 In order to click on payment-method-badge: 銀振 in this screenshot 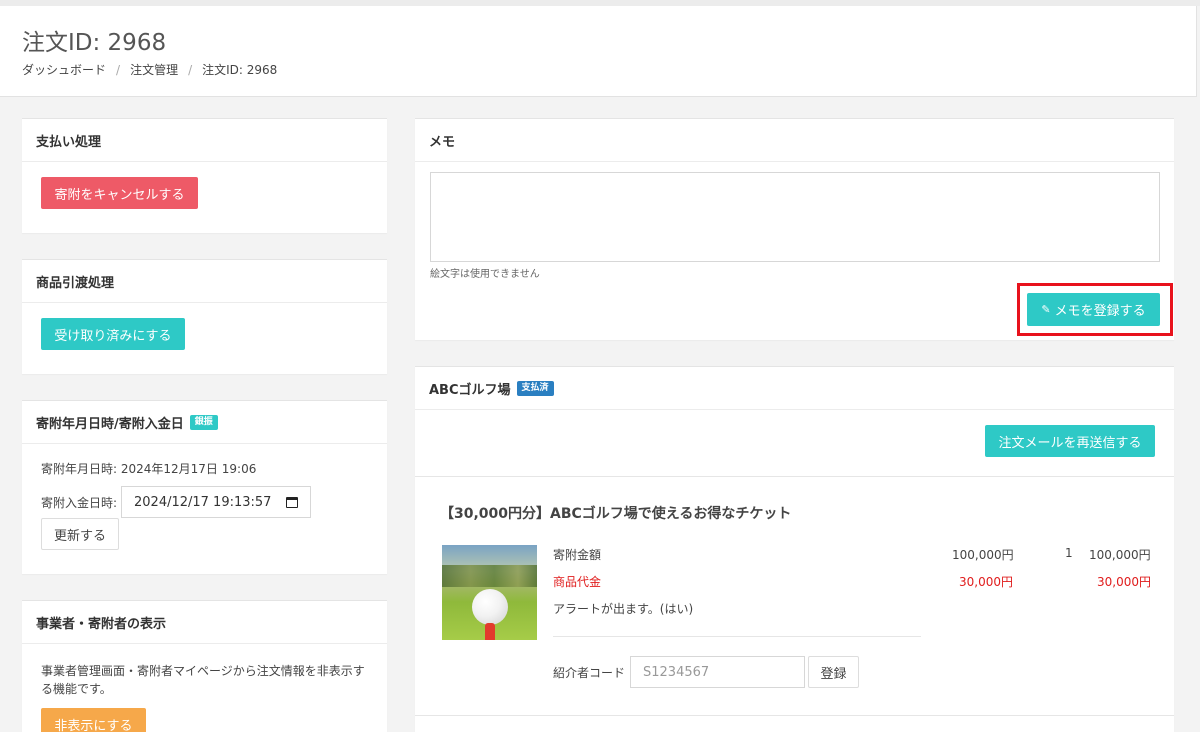, I will do `click(203, 422)`.